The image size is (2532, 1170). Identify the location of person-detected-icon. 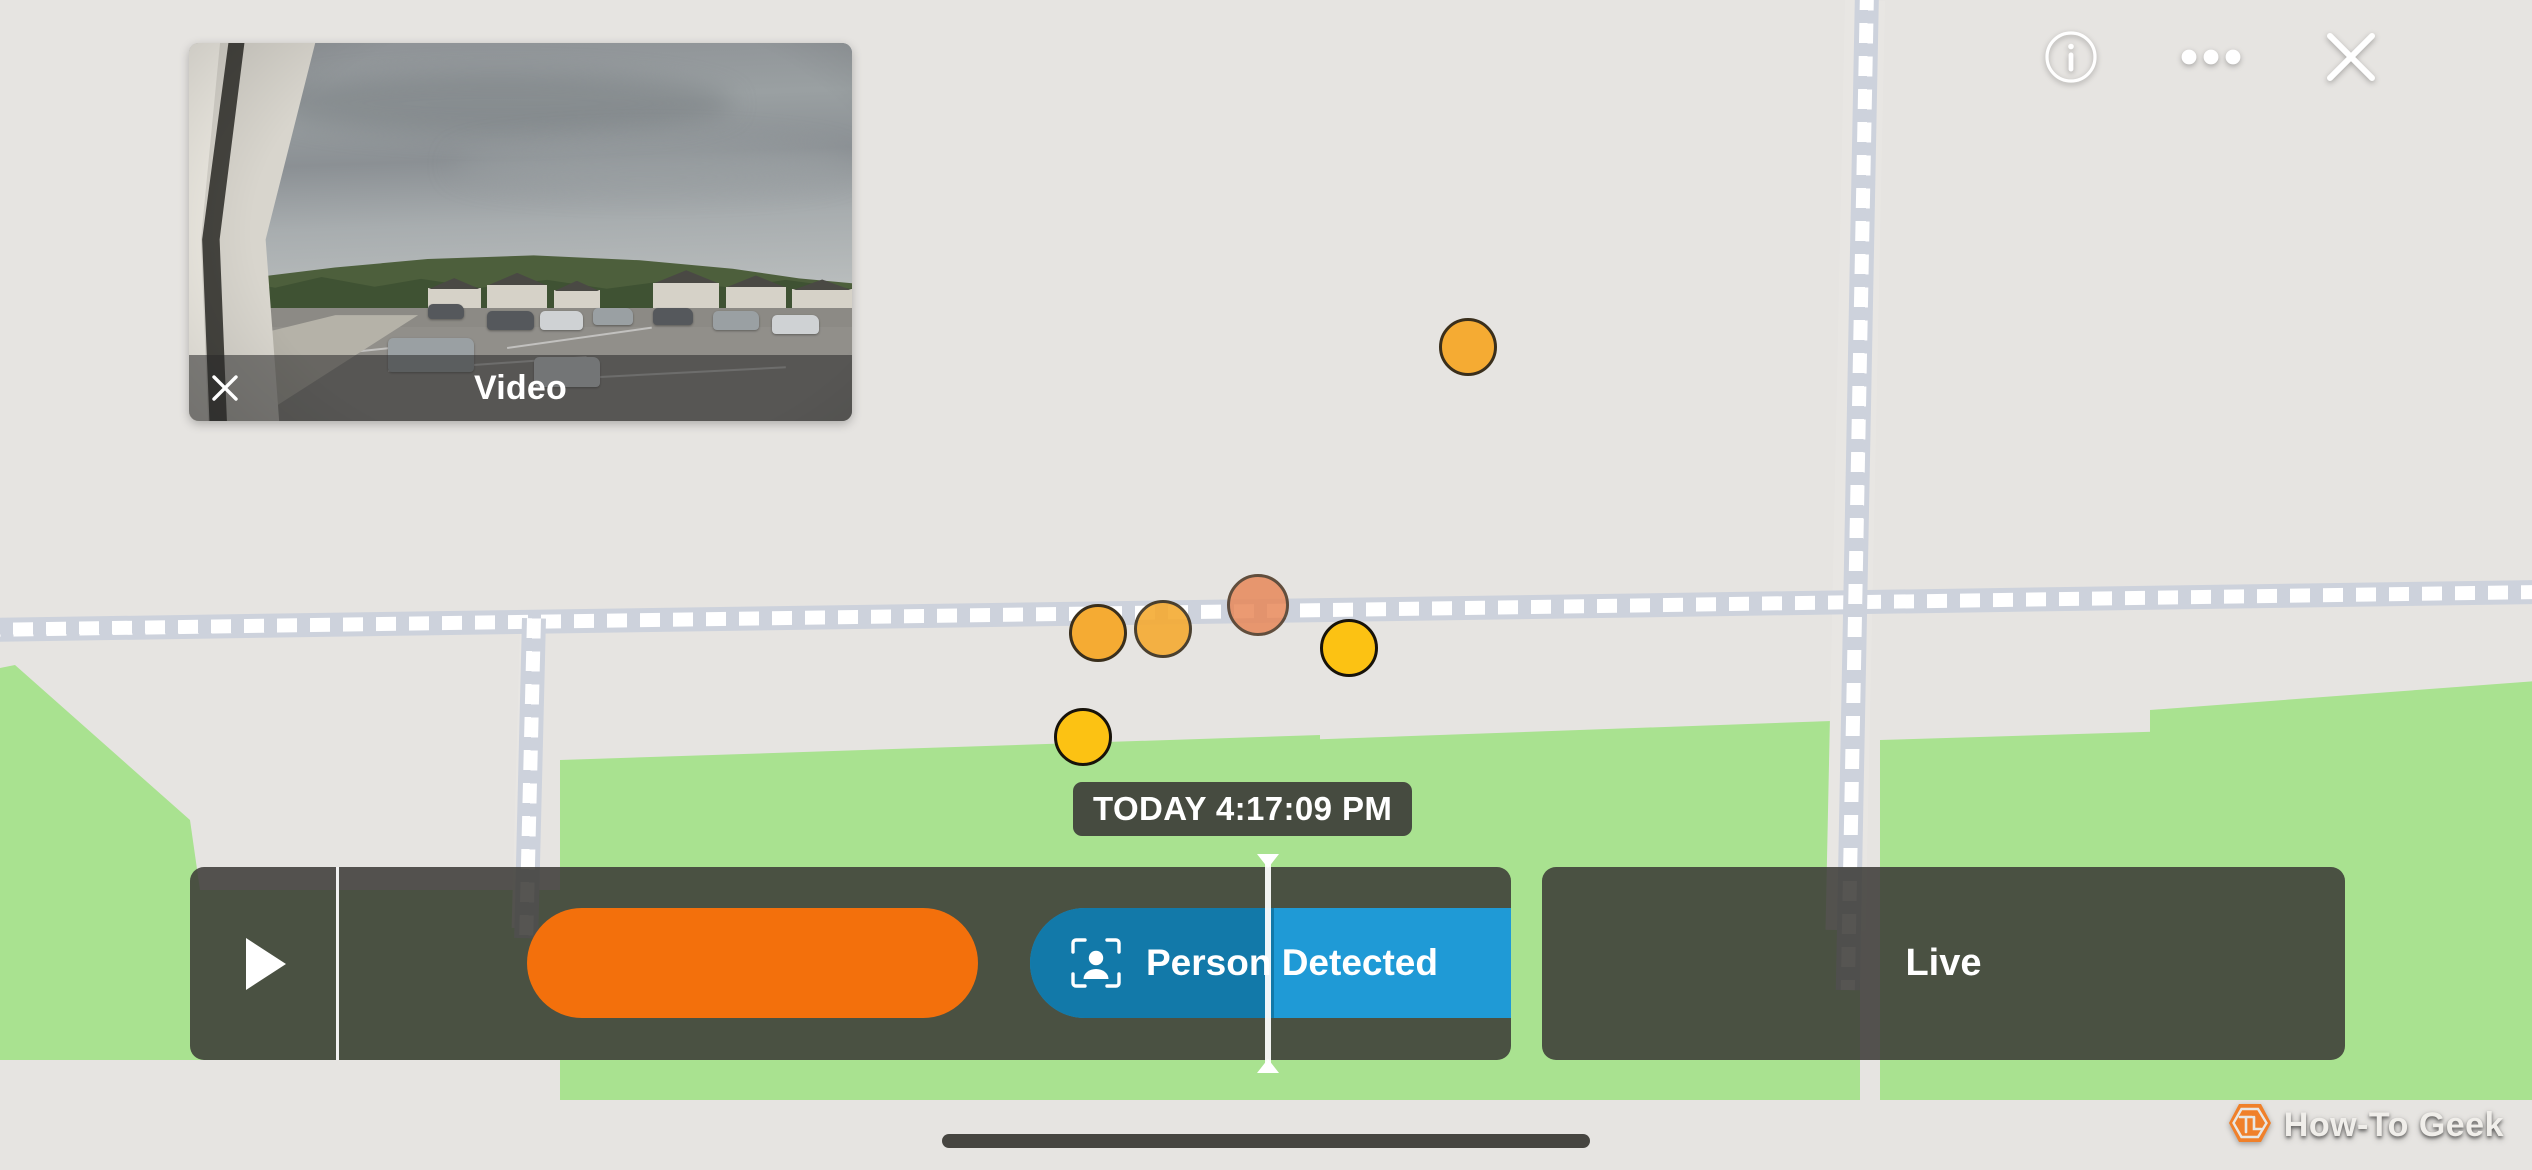
(1096, 963).